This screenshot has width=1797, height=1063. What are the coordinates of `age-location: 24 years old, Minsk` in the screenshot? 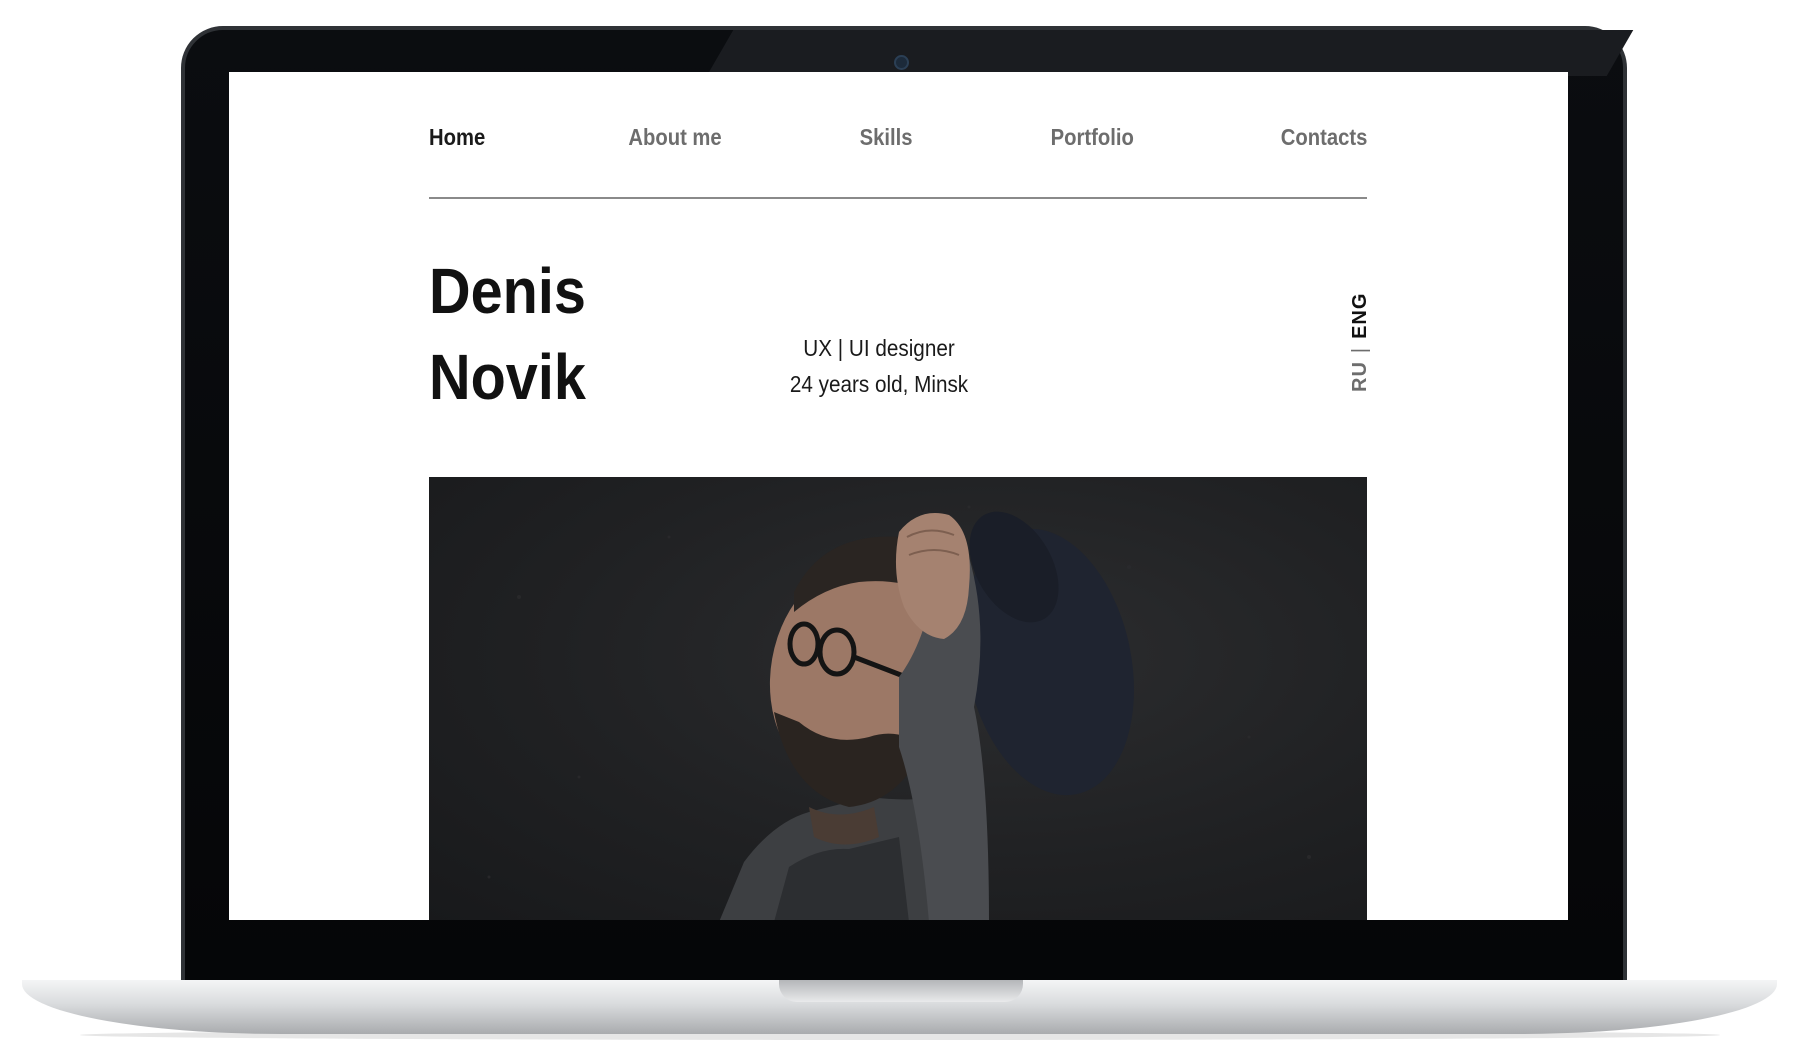 It's located at (879, 384).